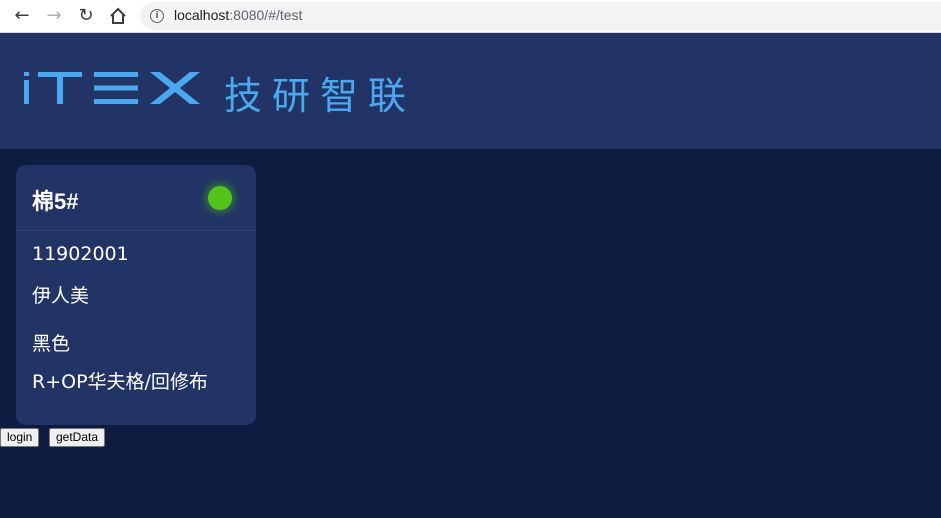 The image size is (941, 518). What do you see at coordinates (54, 16) in the screenshot?
I see `forward-icon: →` at bounding box center [54, 16].